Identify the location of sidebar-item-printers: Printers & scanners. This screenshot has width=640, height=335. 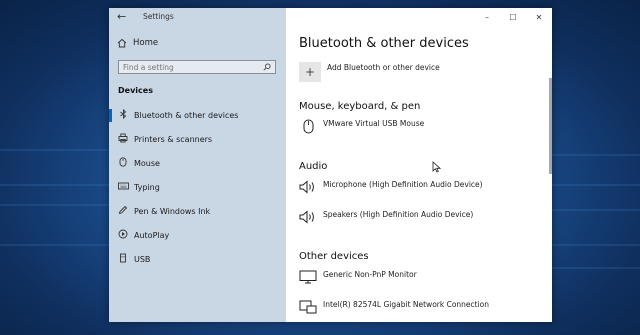
(197, 139).